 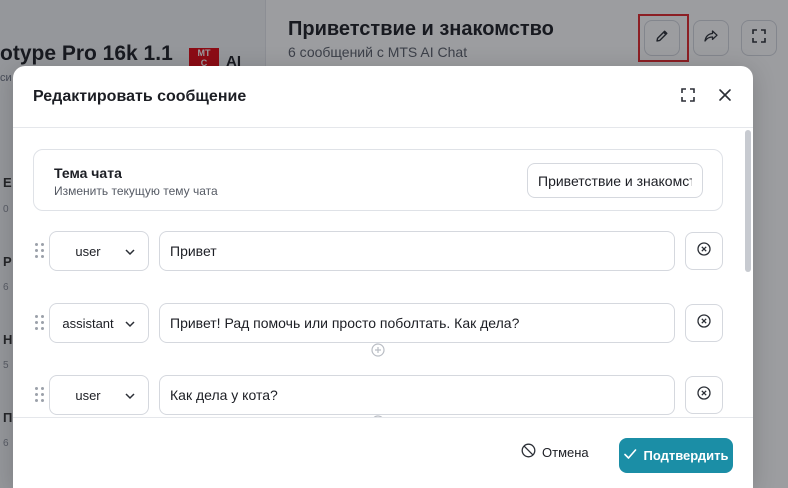 I want to click on close-icon, so click(x=725, y=97).